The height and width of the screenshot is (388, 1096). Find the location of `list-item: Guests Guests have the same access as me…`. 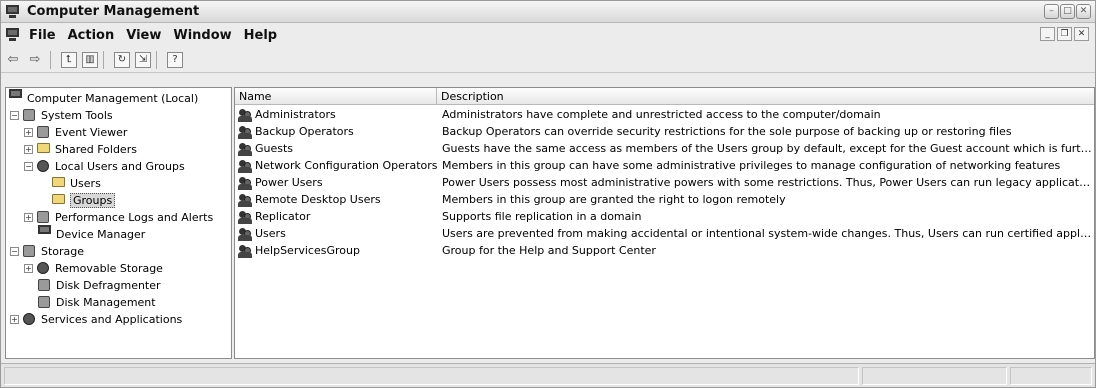

list-item: Guests Guests have the same access as me… is located at coordinates (664, 148).